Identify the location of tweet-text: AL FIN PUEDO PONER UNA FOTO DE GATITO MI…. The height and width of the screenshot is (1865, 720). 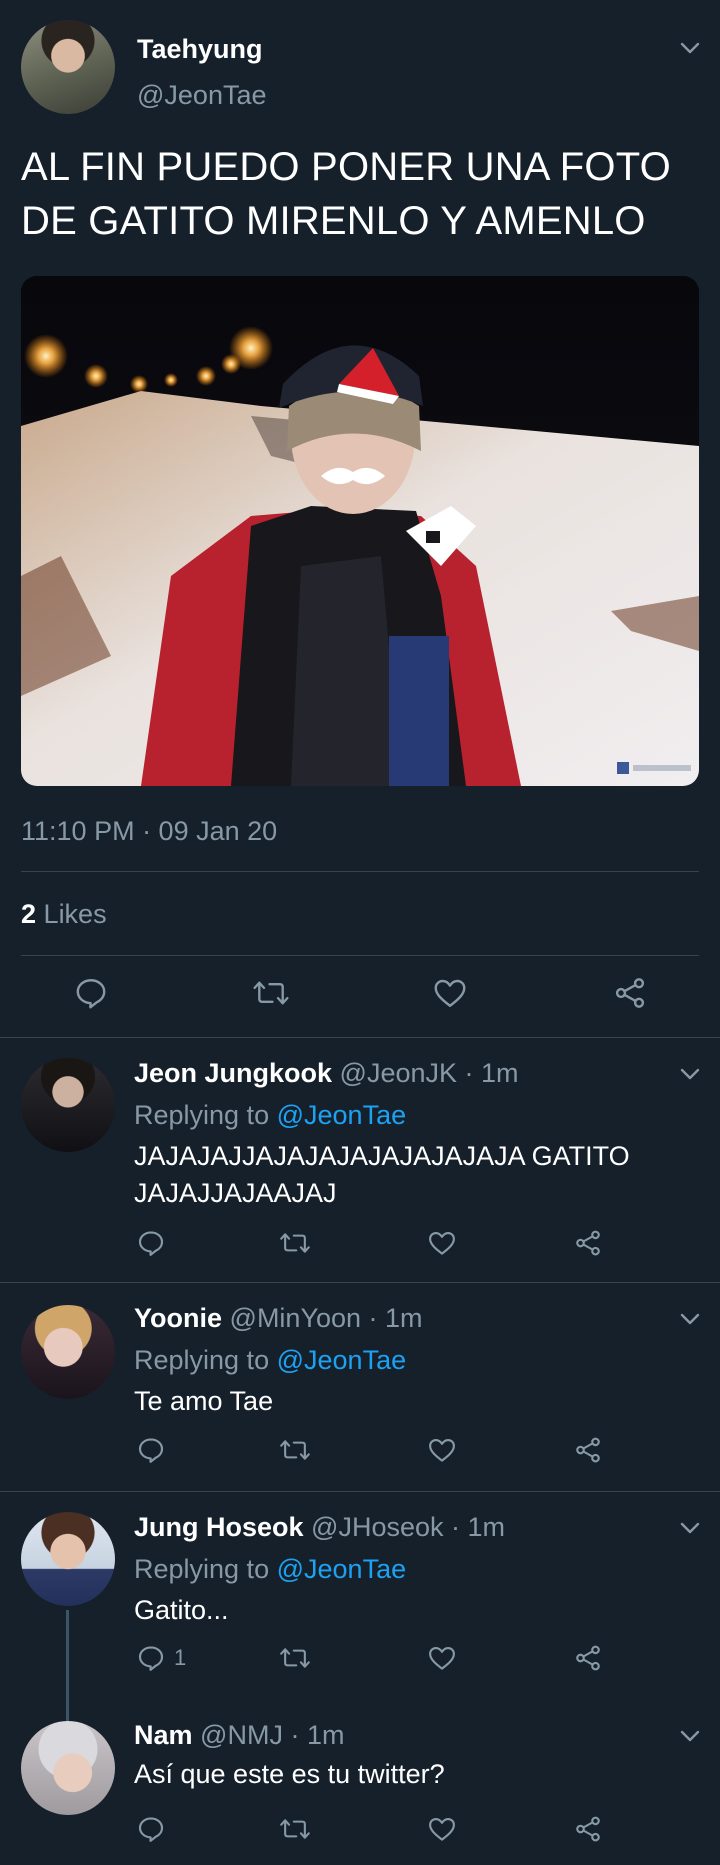
(346, 194).